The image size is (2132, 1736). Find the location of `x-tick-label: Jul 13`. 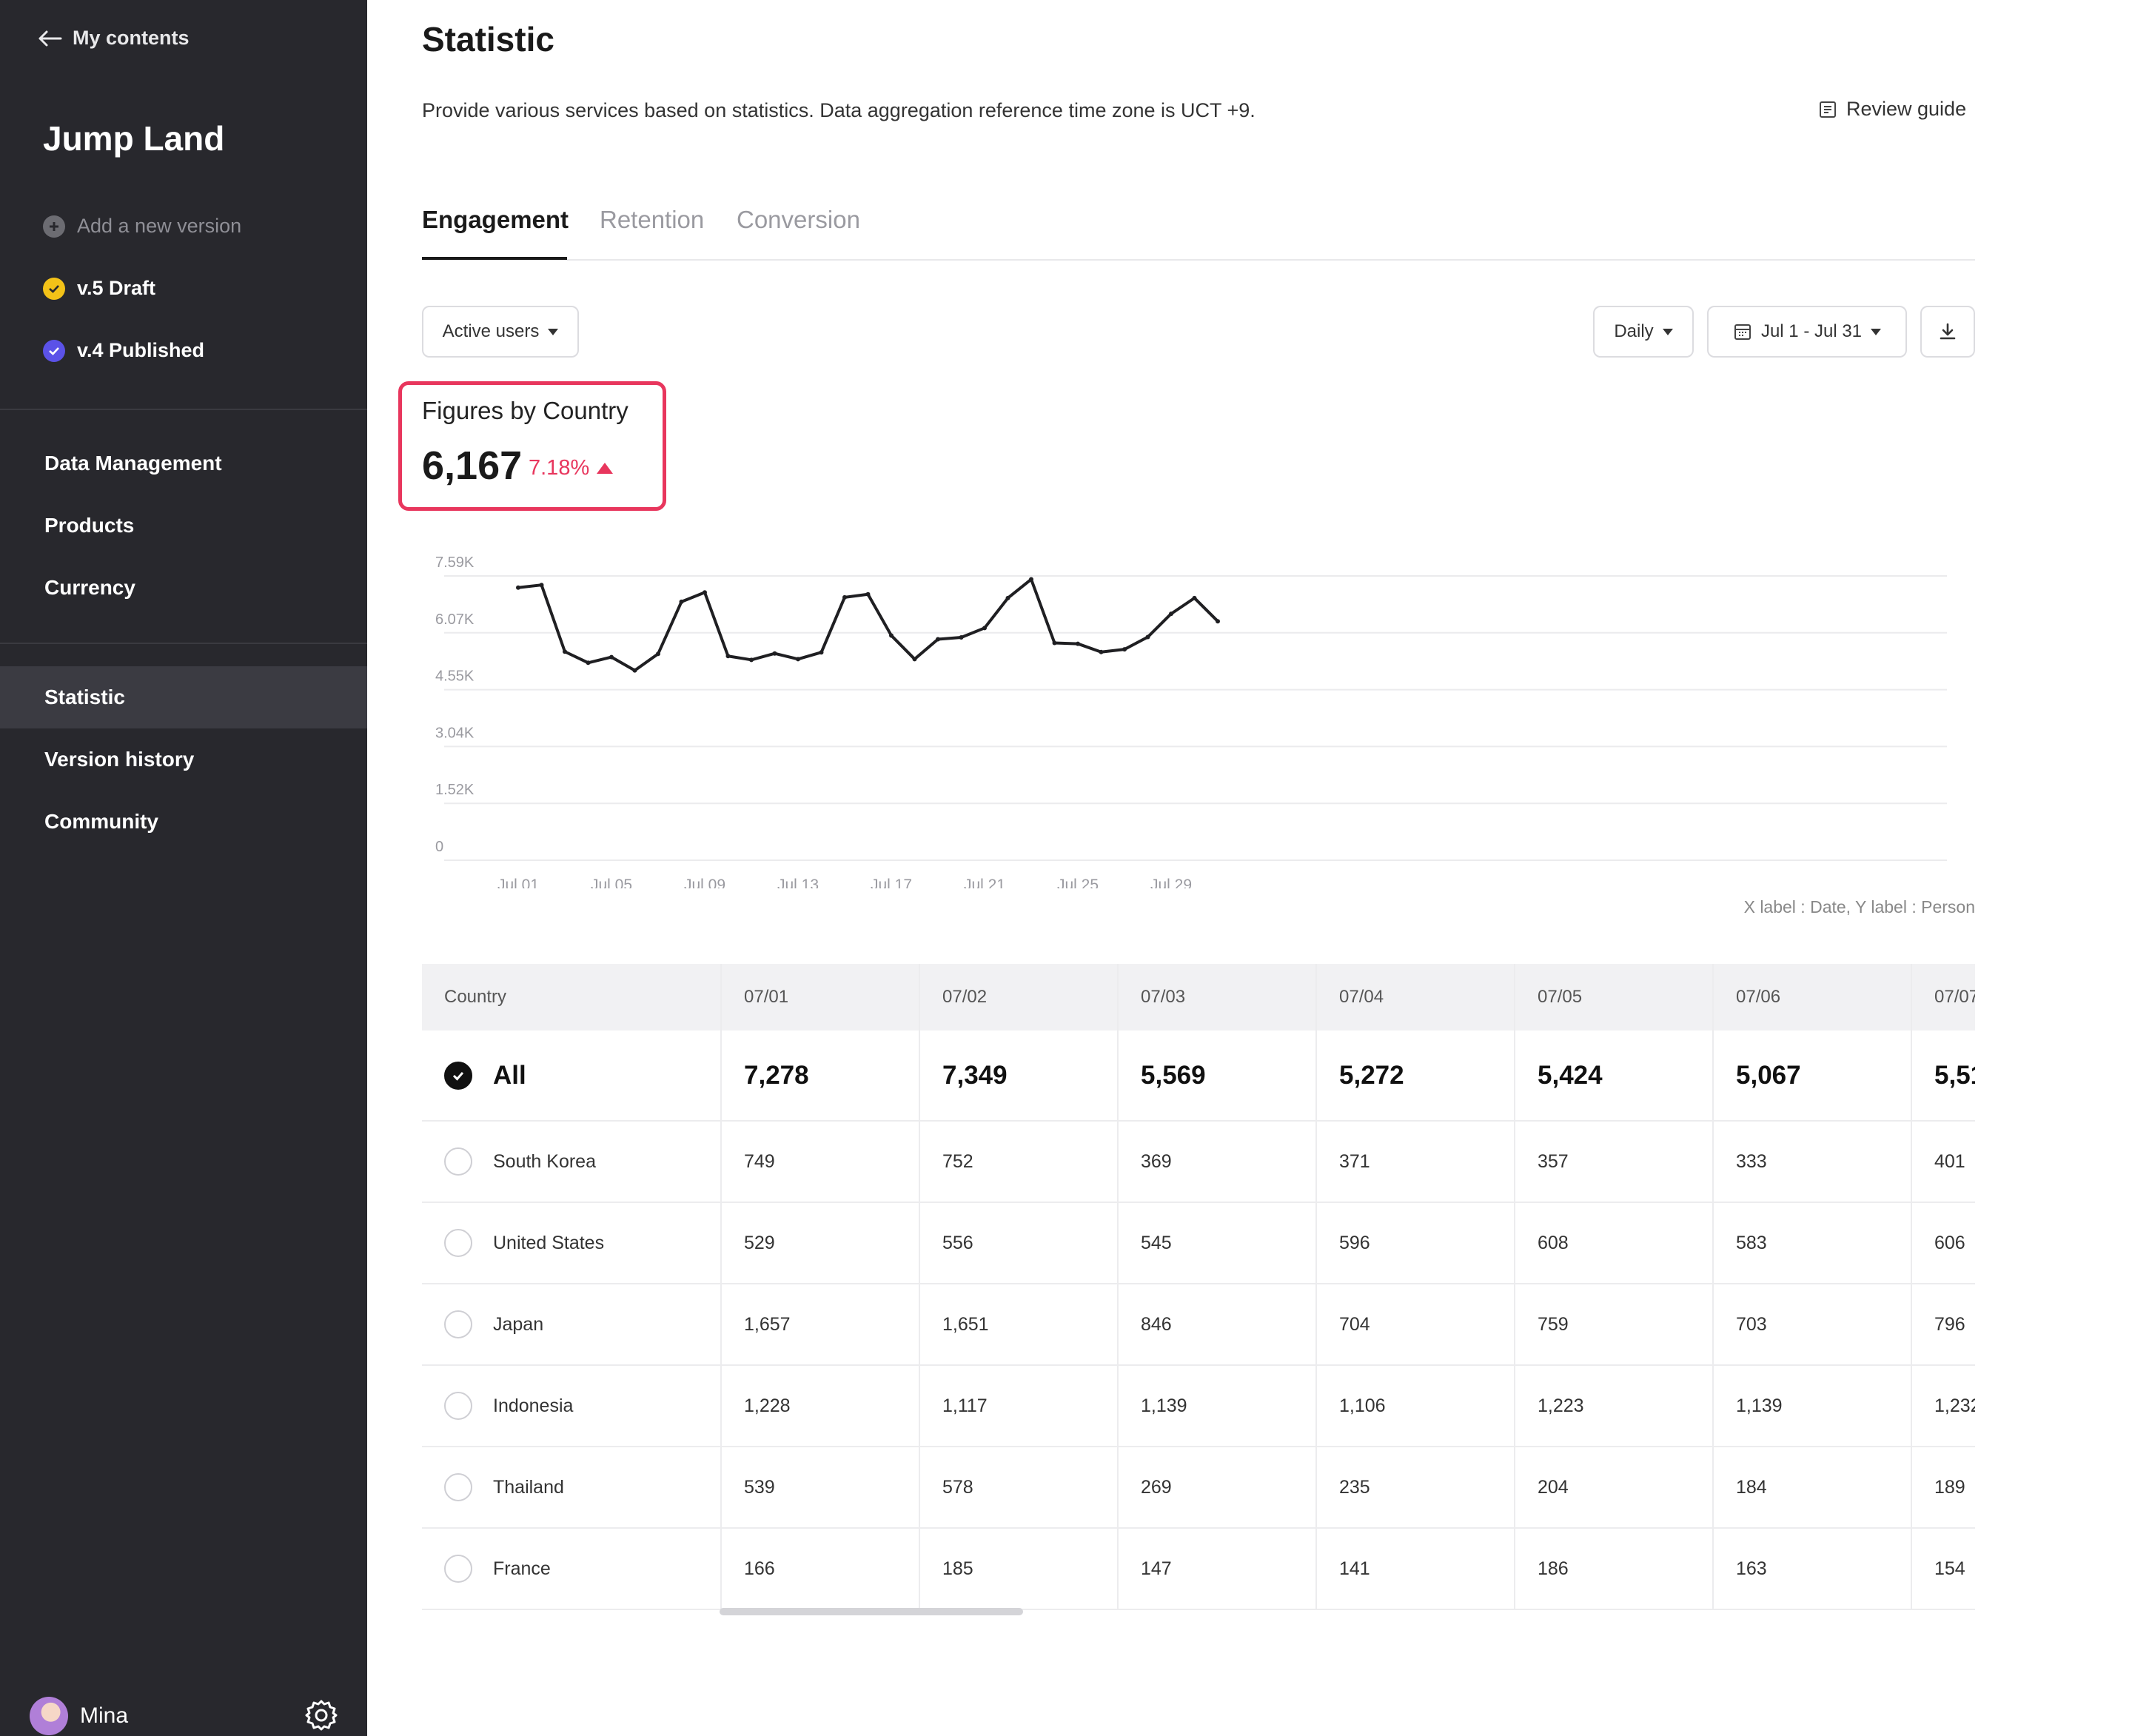

x-tick-label: Jul 13 is located at coordinates (798, 882).